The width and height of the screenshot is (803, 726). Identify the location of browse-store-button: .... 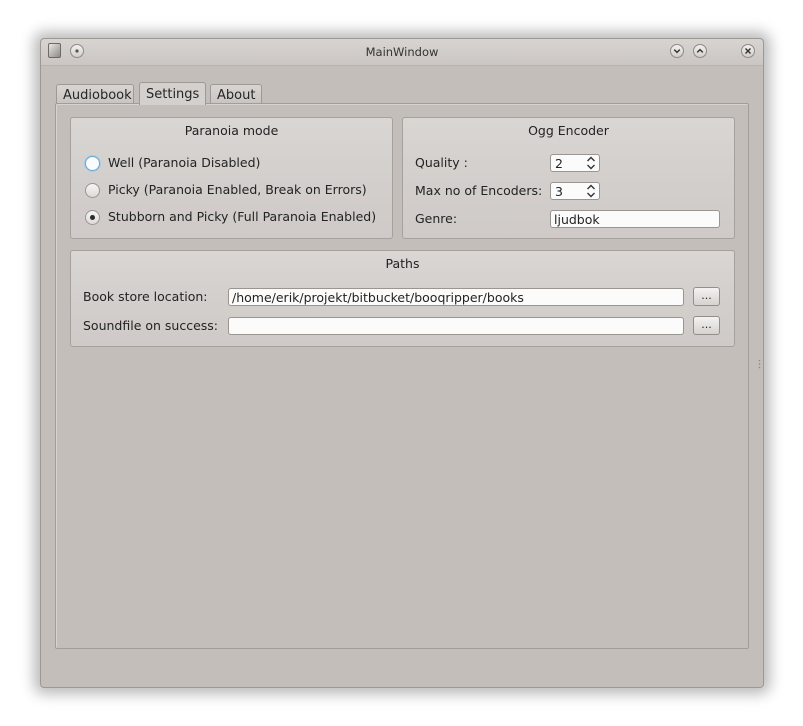
(706, 296).